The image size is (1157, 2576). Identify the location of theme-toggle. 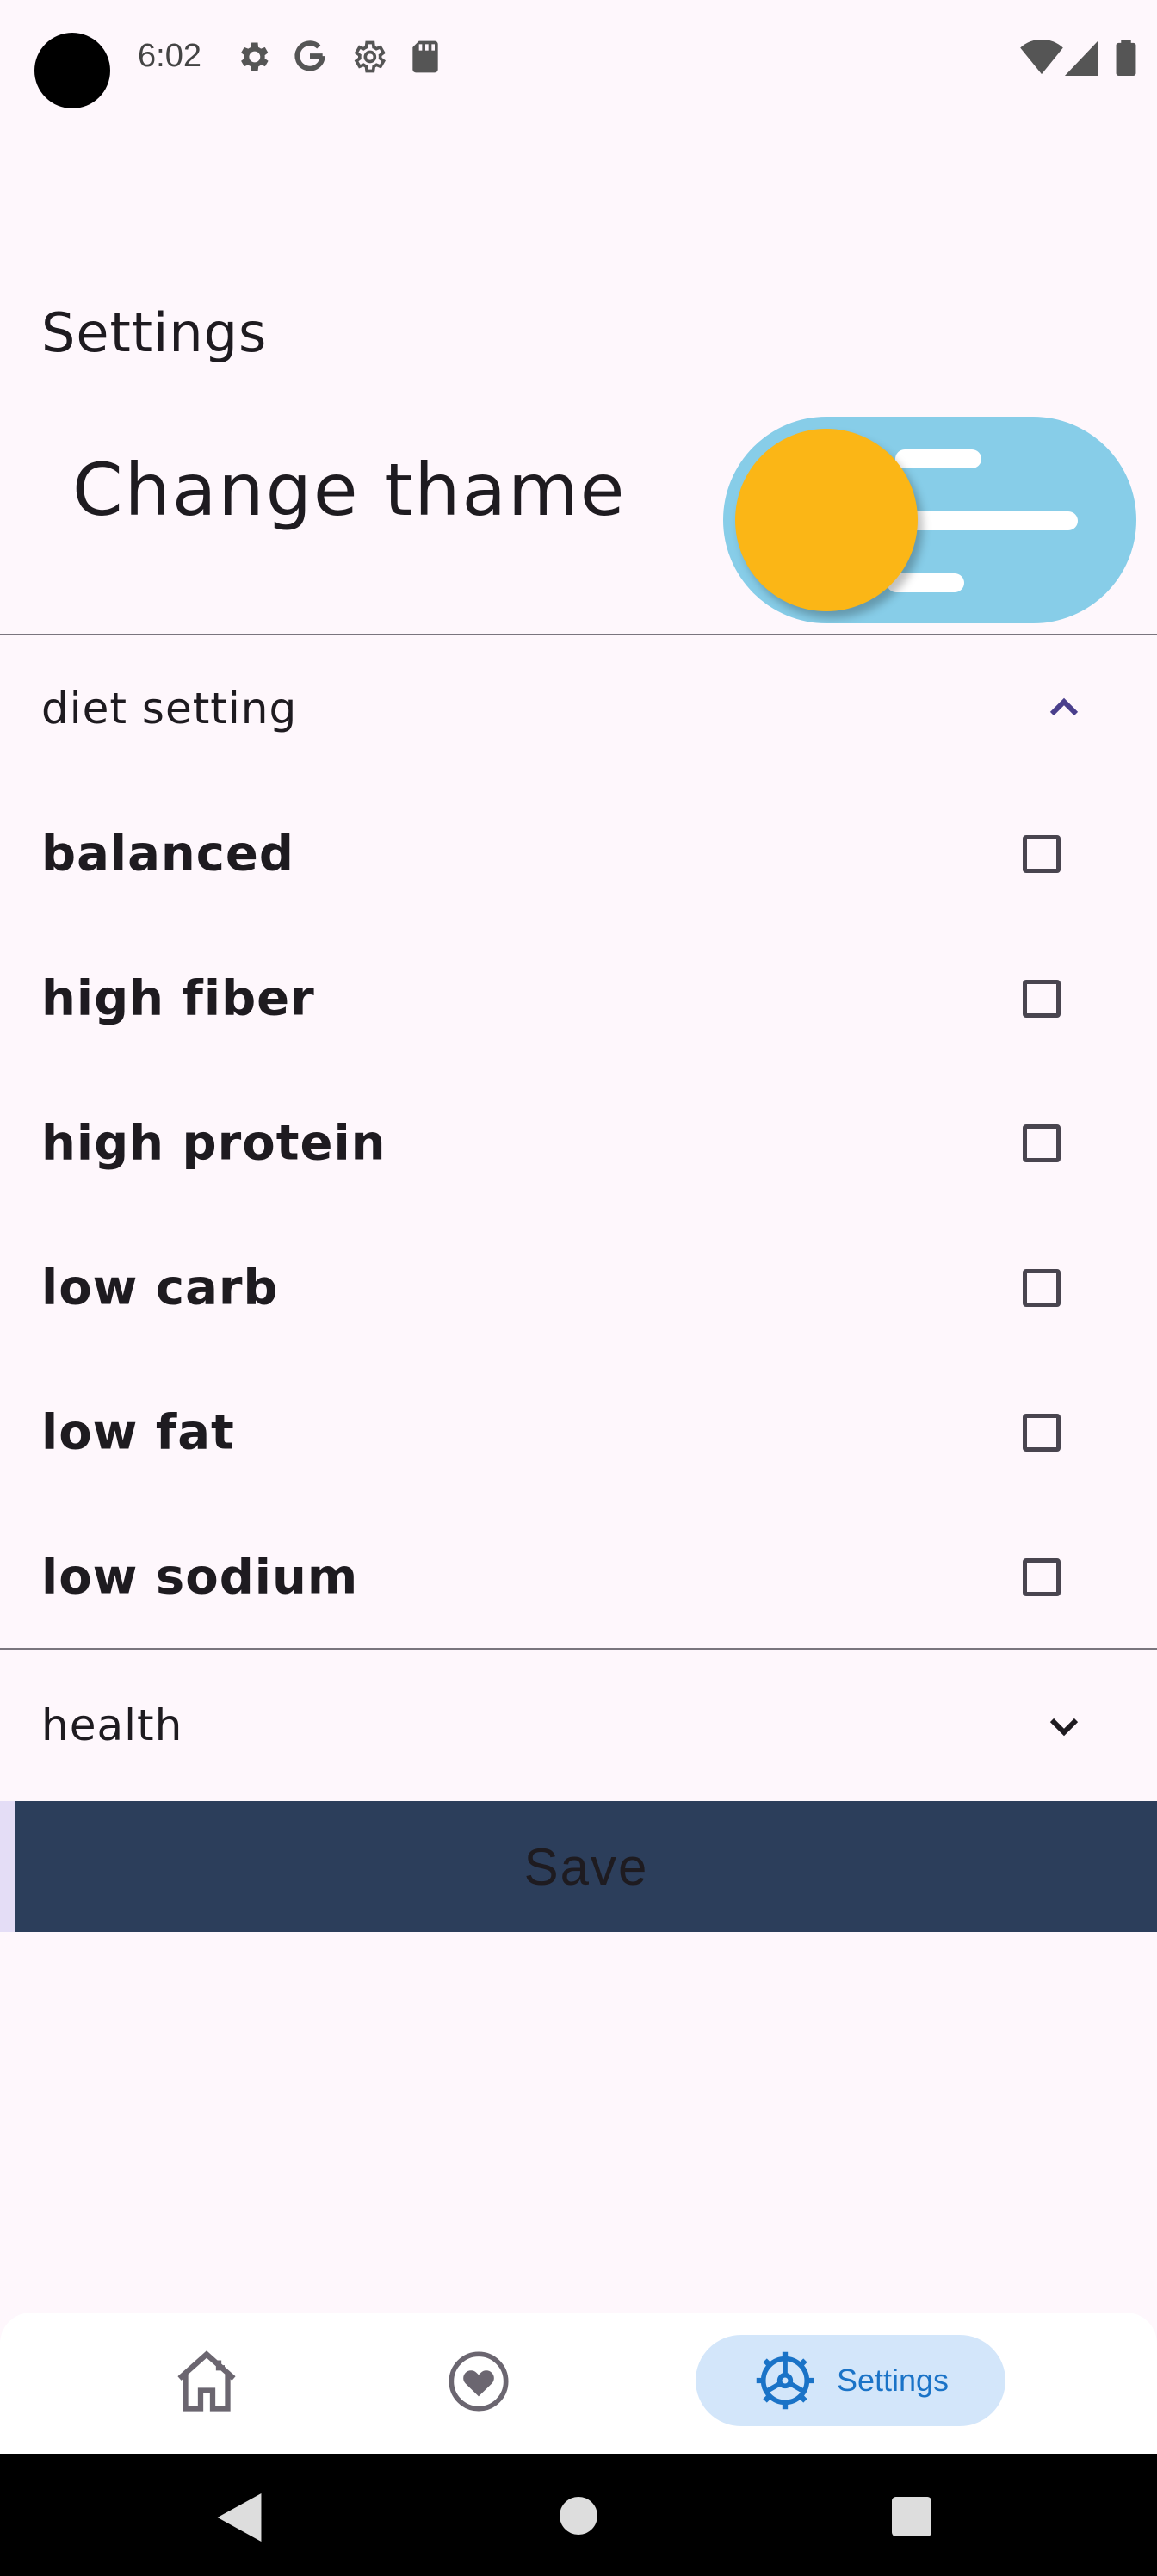
(929, 520).